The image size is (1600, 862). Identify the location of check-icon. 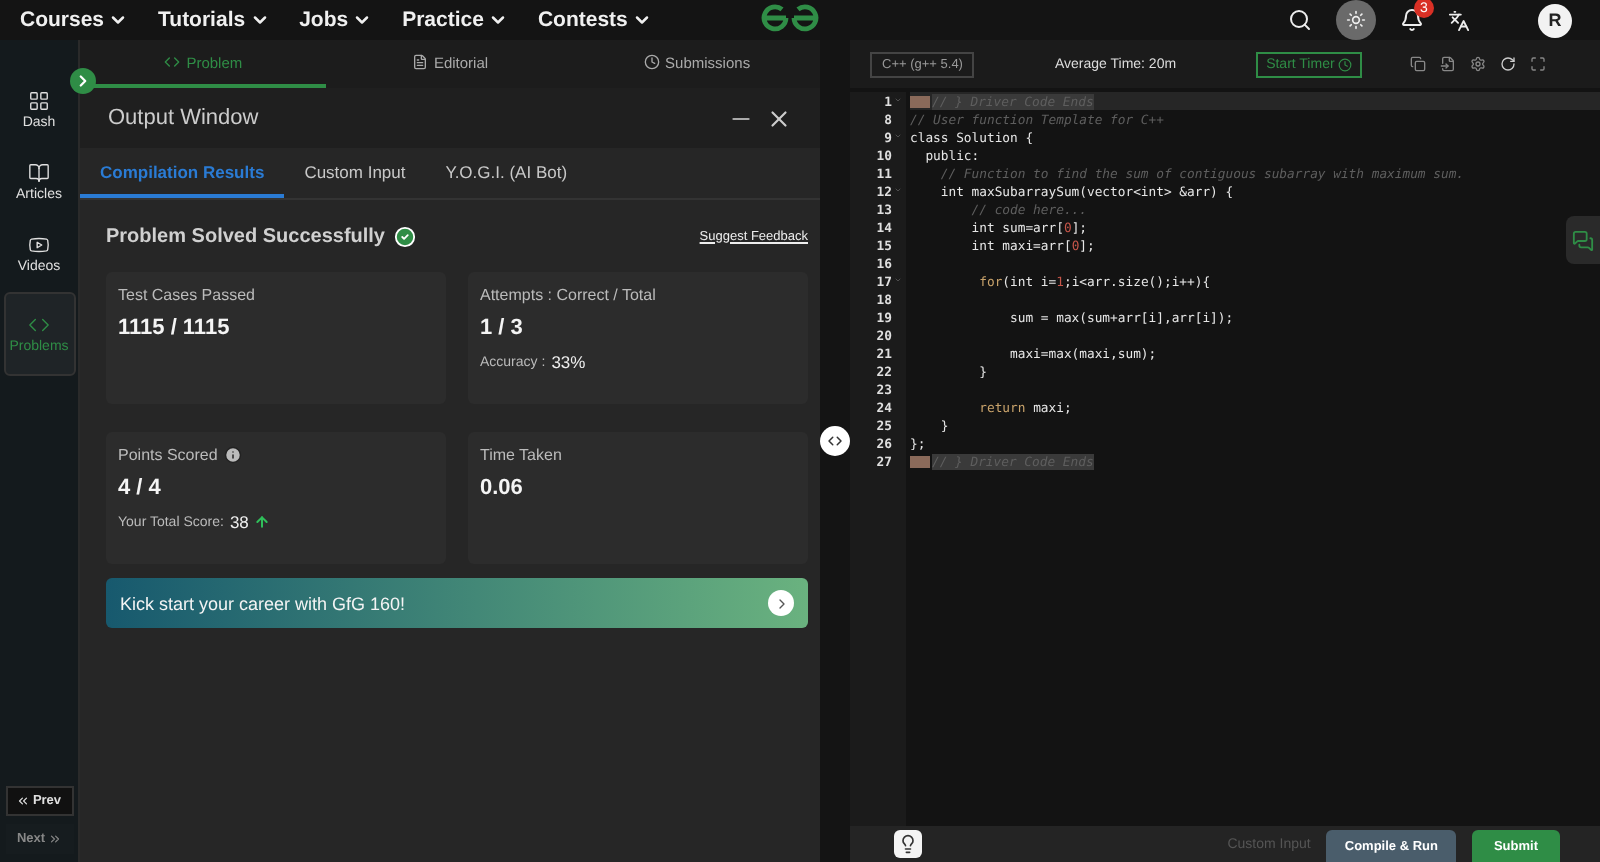
(404, 236).